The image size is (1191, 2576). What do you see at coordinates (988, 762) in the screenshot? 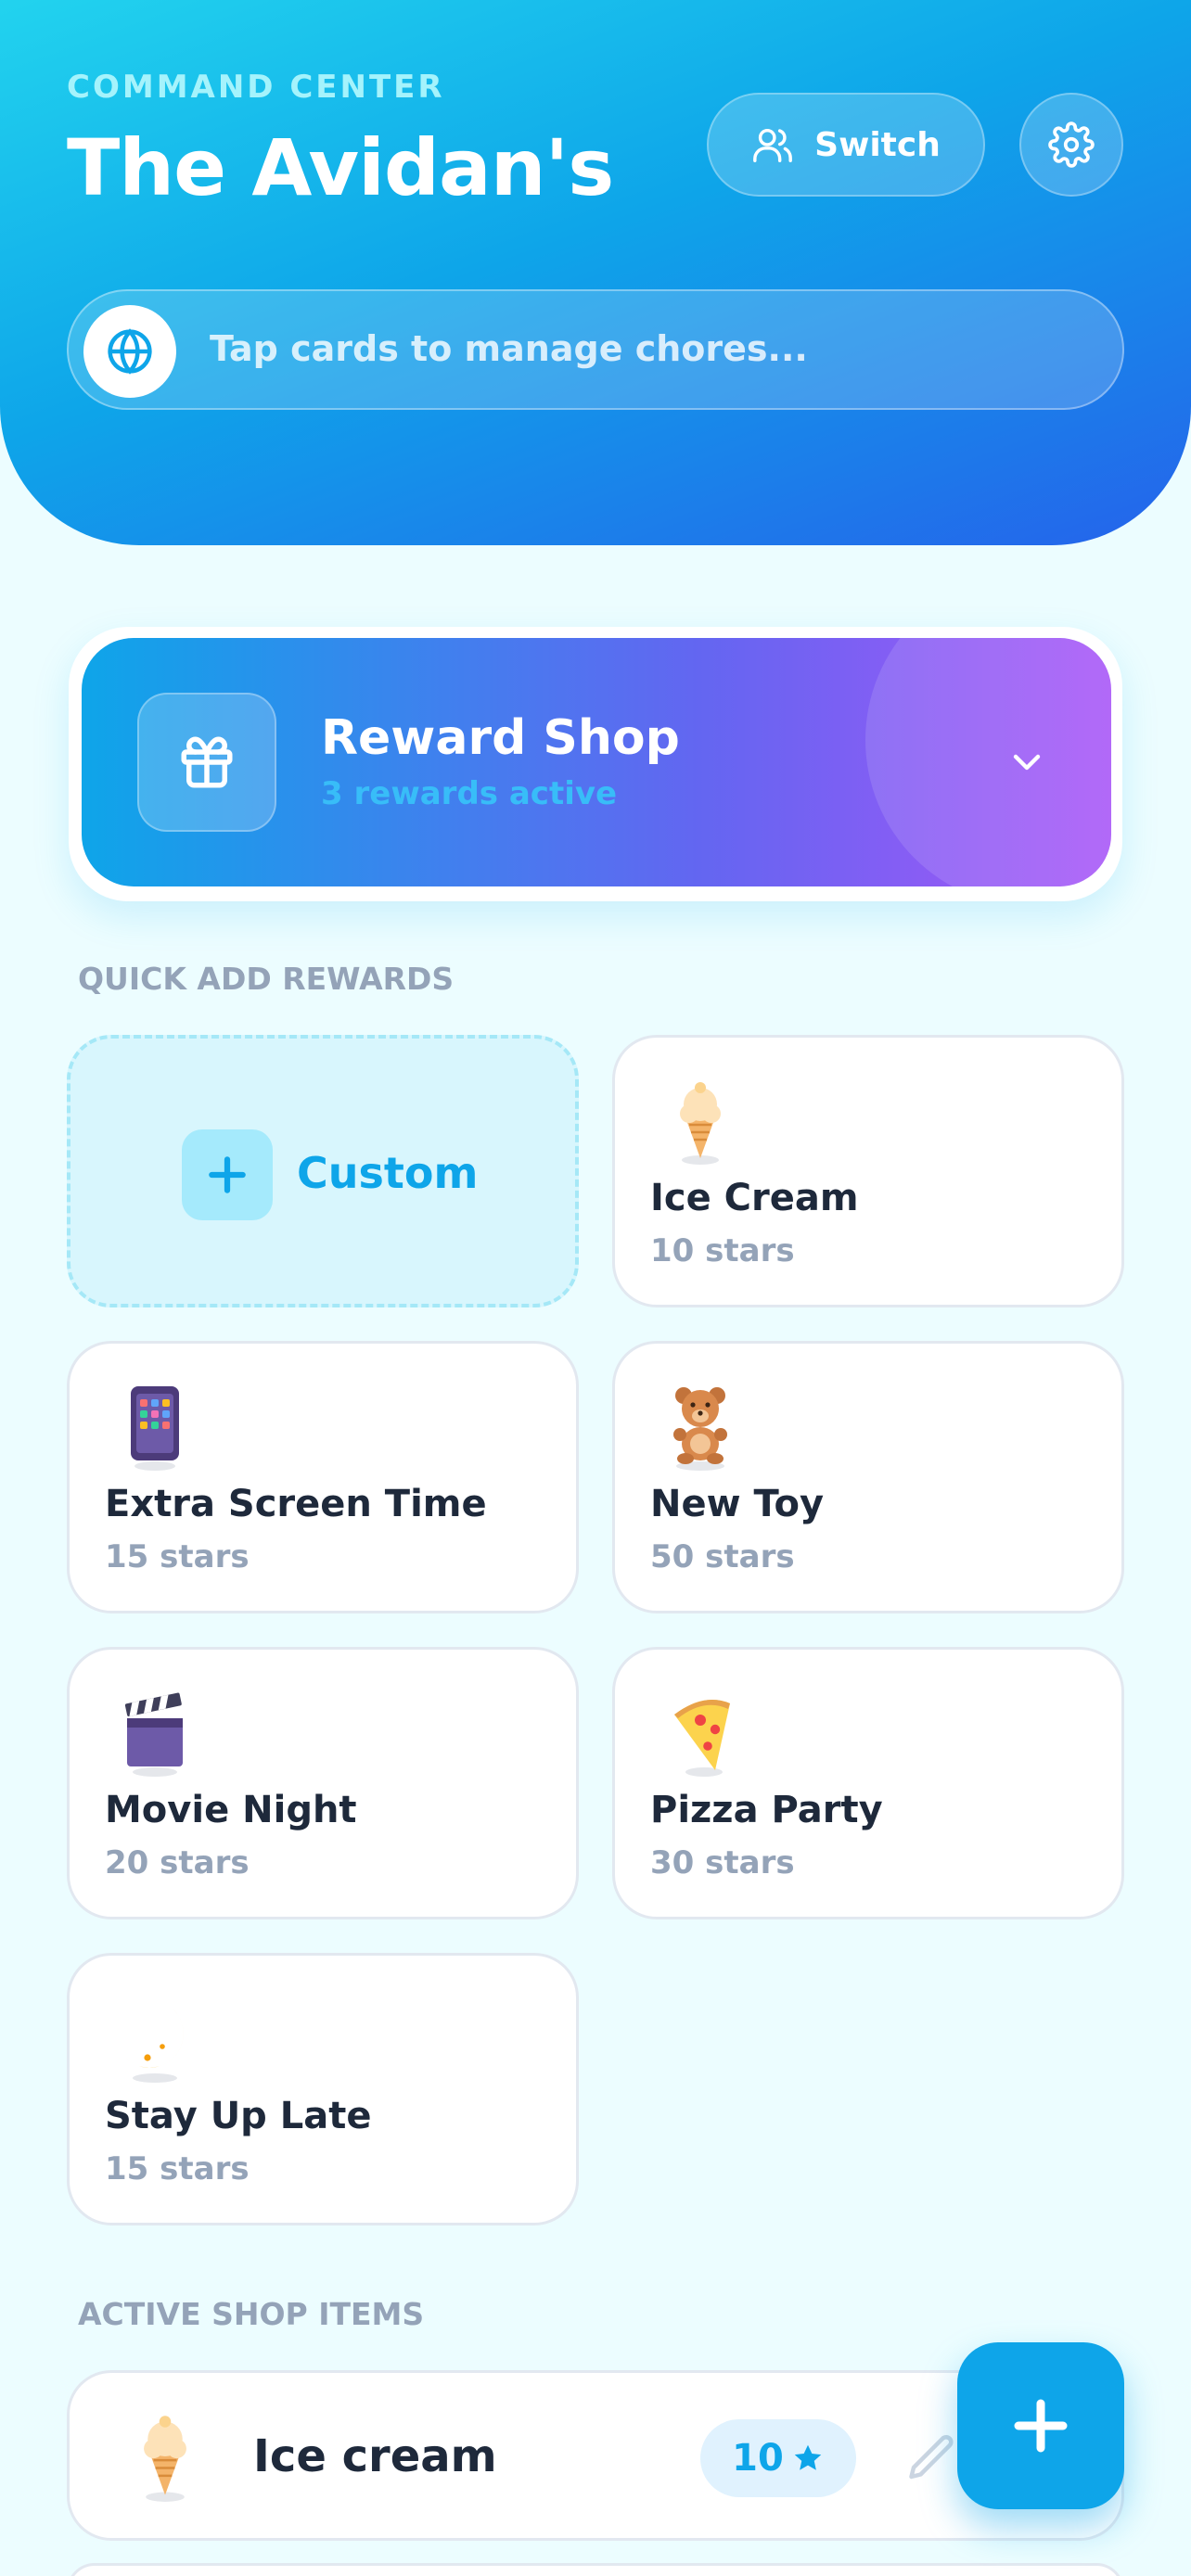
I see `decorative-circle` at bounding box center [988, 762].